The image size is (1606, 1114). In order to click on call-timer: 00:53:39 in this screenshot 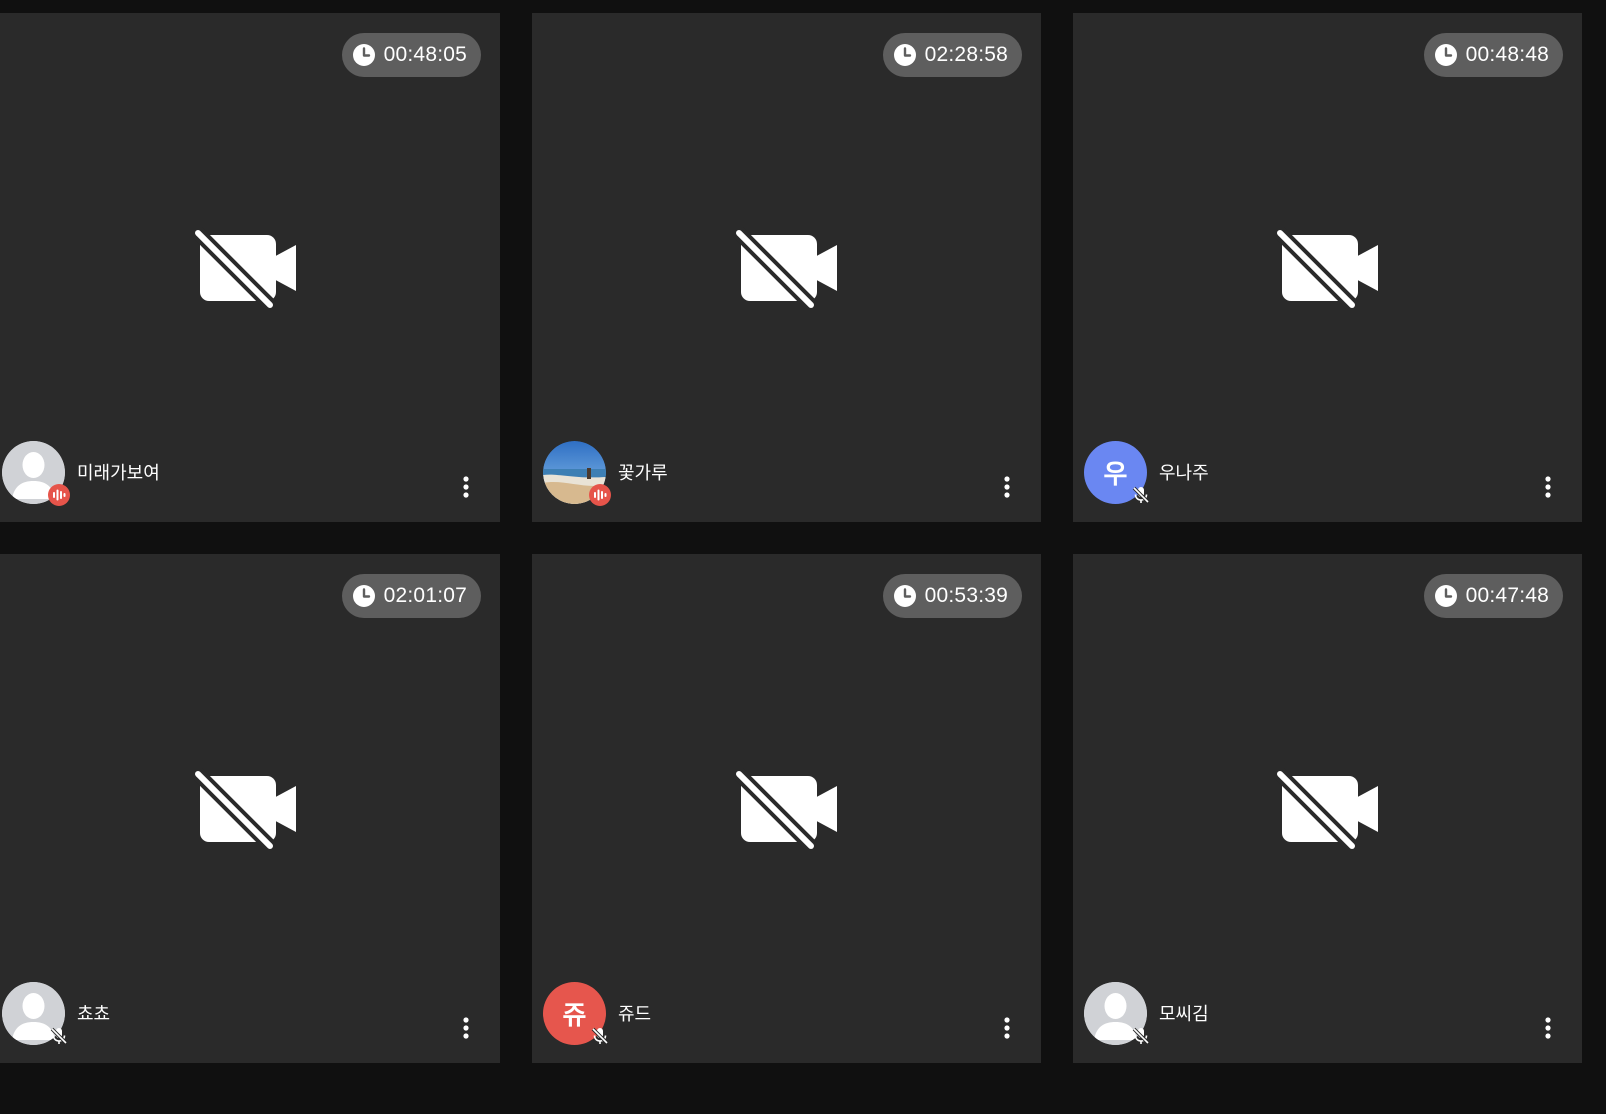, I will do `click(952, 596)`.